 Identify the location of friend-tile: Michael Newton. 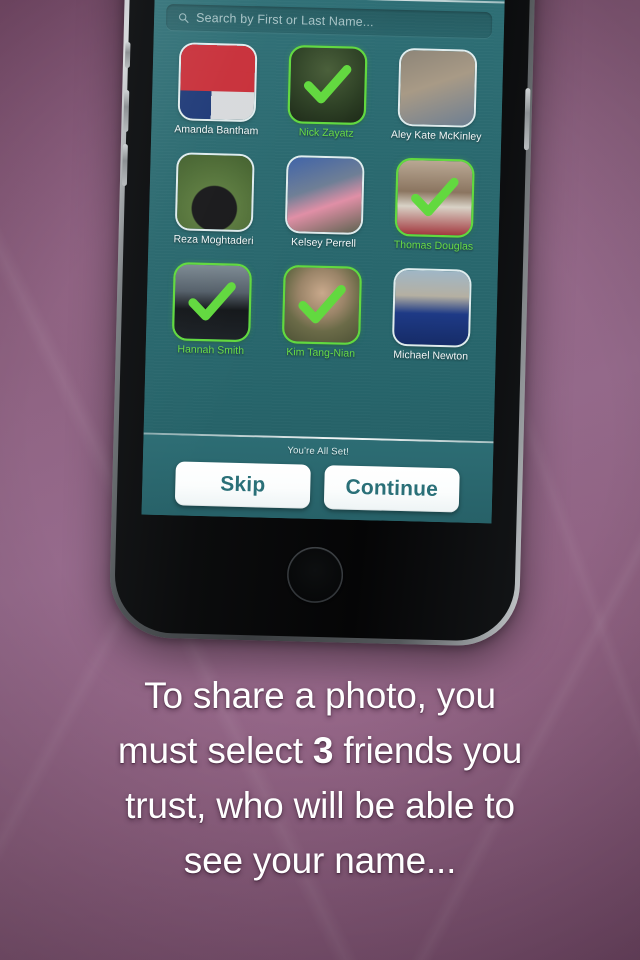
(431, 321).